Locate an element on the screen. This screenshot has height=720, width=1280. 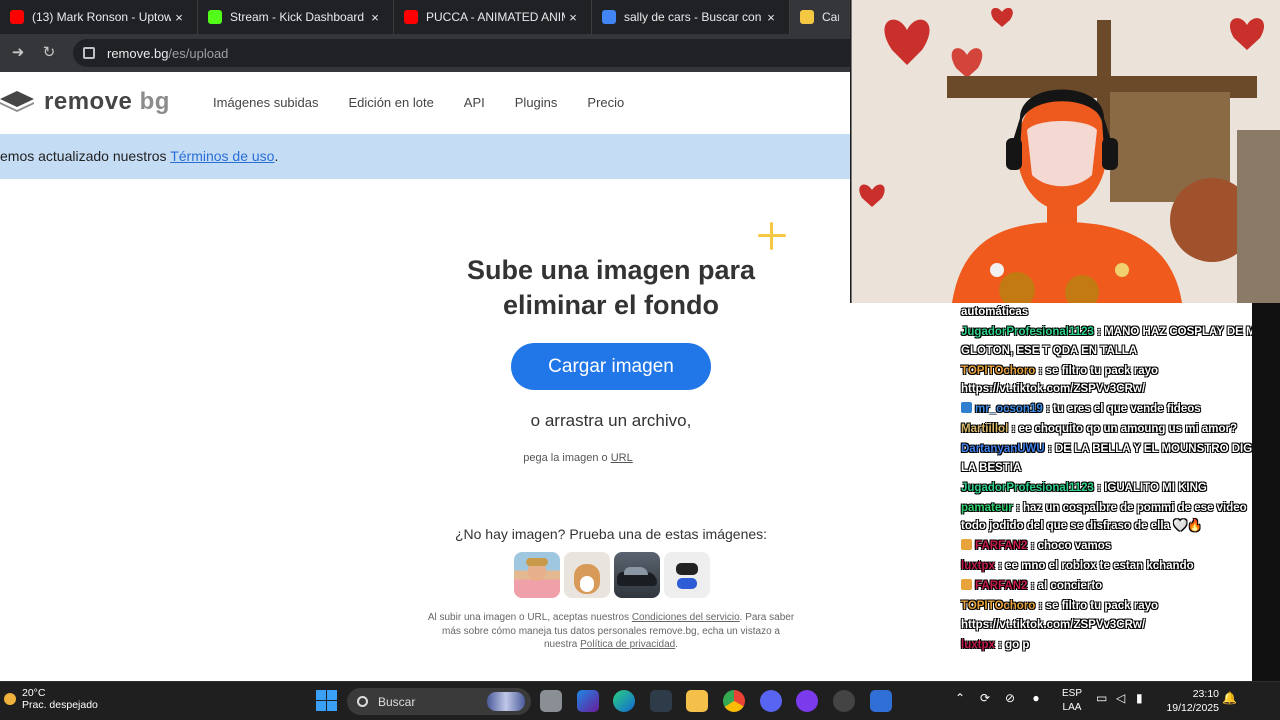
clock-date: 19/12/2025 is located at coordinates (1192, 708).